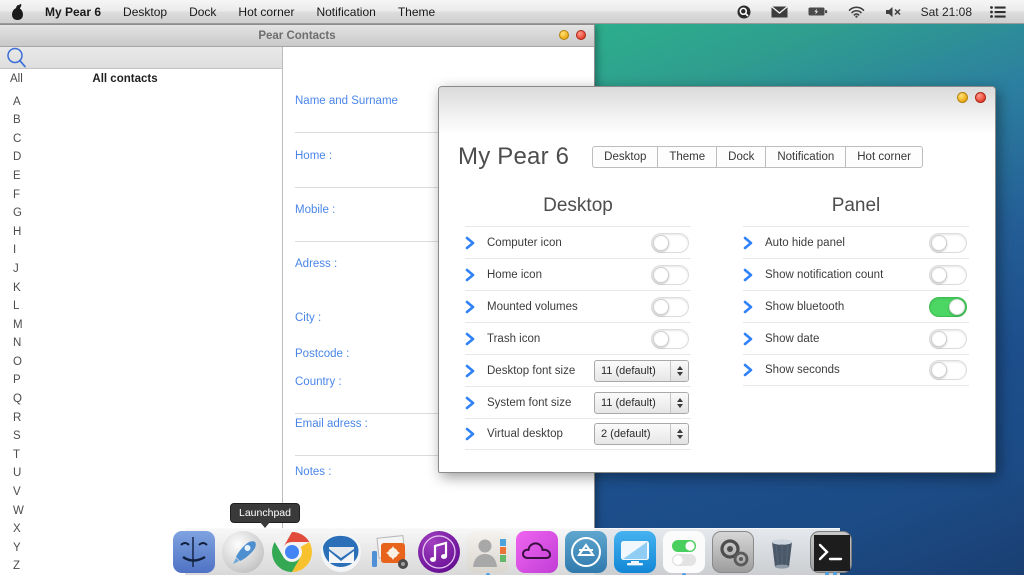 The height and width of the screenshot is (575, 1024). Describe the element at coordinates (154, 57) in the screenshot. I see `contacts-search-input` at that location.